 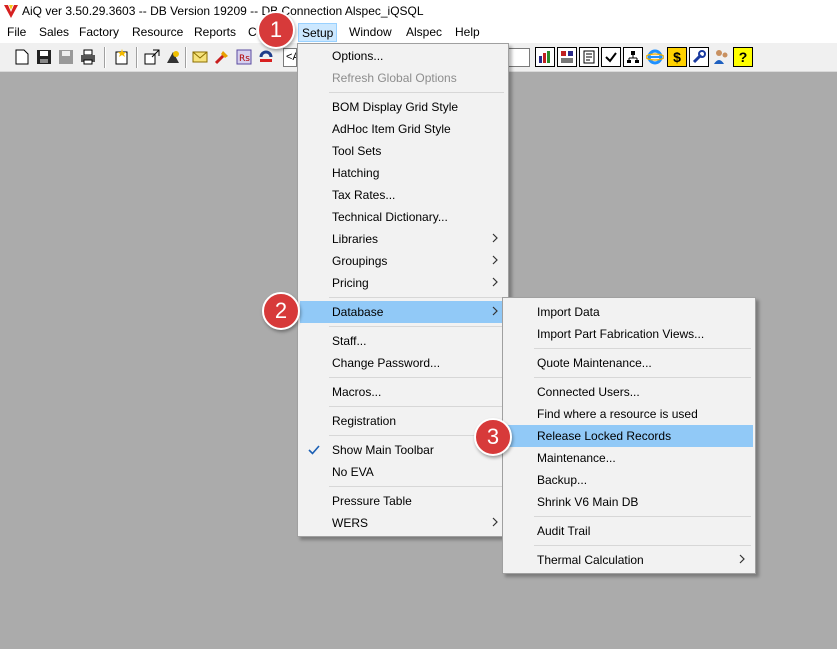 I want to click on schedule-icon, so click(x=173, y=57).